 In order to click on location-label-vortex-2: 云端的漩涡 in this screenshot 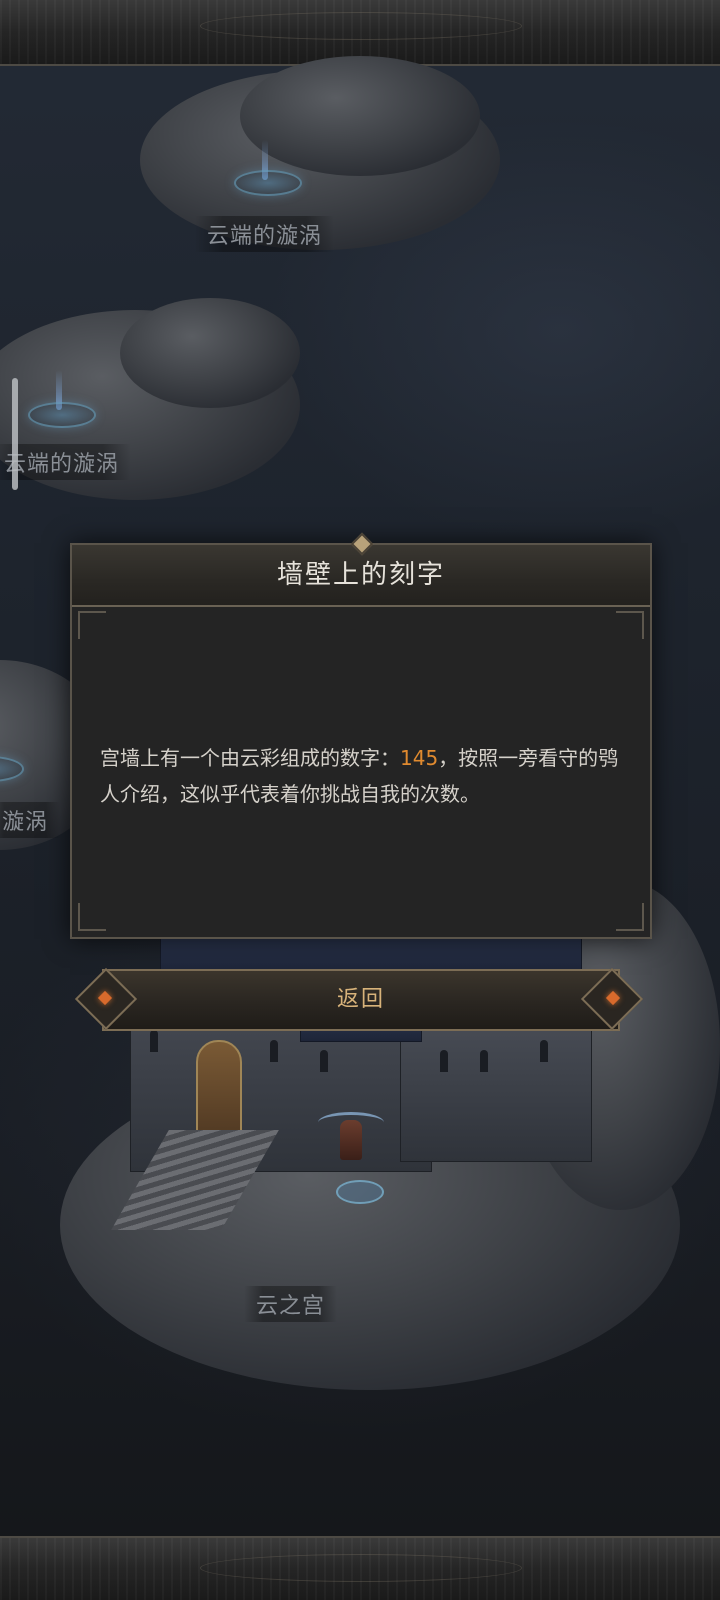, I will do `click(66, 462)`.